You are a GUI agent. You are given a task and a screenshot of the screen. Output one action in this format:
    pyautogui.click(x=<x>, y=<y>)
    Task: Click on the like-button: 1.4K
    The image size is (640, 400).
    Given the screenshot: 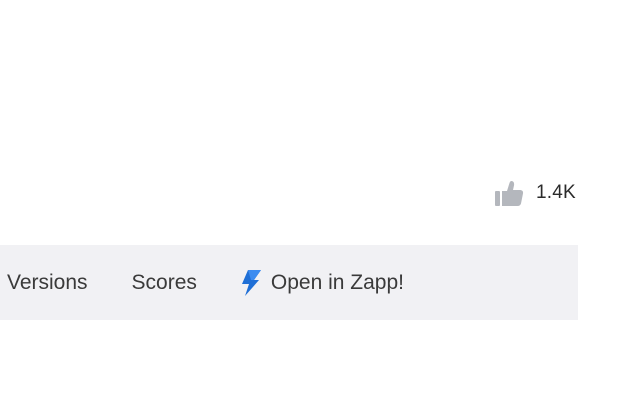 What is the action you would take?
    pyautogui.click(x=535, y=193)
    